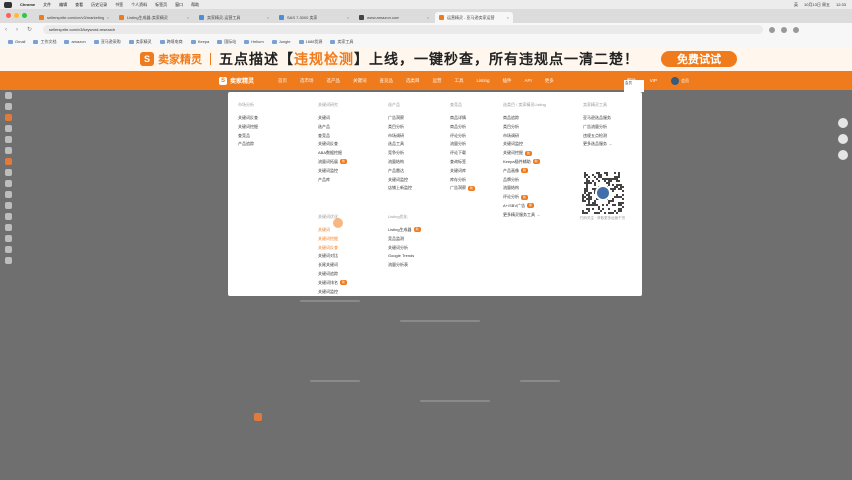 The image size is (852, 480). What do you see at coordinates (524, 188) in the screenshot?
I see `menu-item: 流量结构` at bounding box center [524, 188].